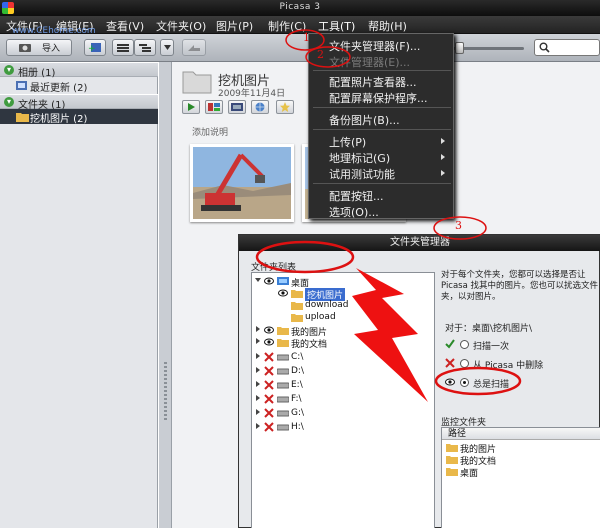 Image resolution: width=600 pixels, height=528 pixels. What do you see at coordinates (165, 392) in the screenshot?
I see `splitter-grip` at bounding box center [165, 392].